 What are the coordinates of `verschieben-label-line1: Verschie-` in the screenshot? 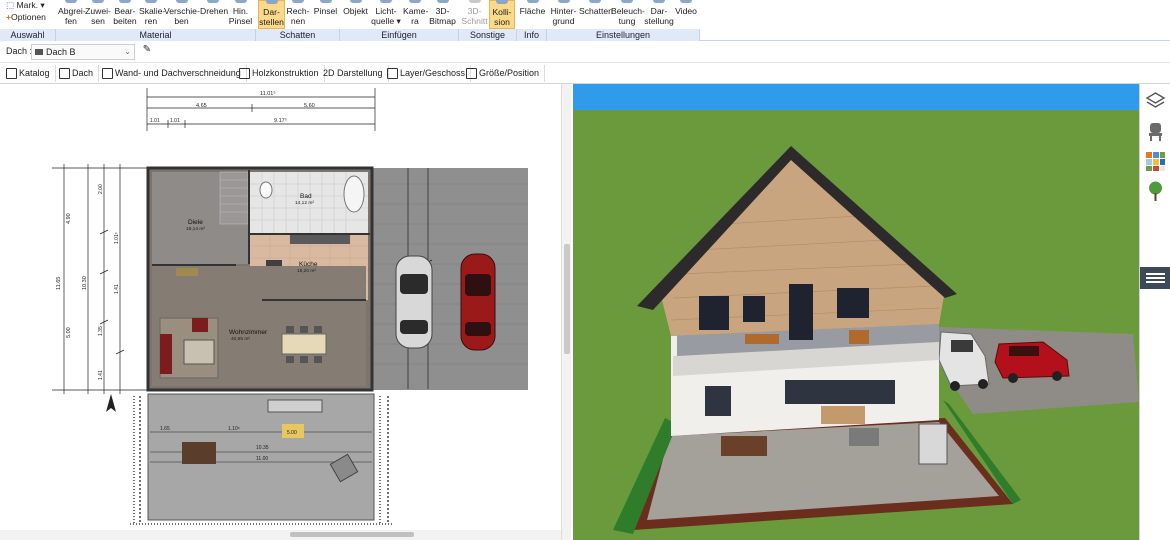 It's located at (182, 11).